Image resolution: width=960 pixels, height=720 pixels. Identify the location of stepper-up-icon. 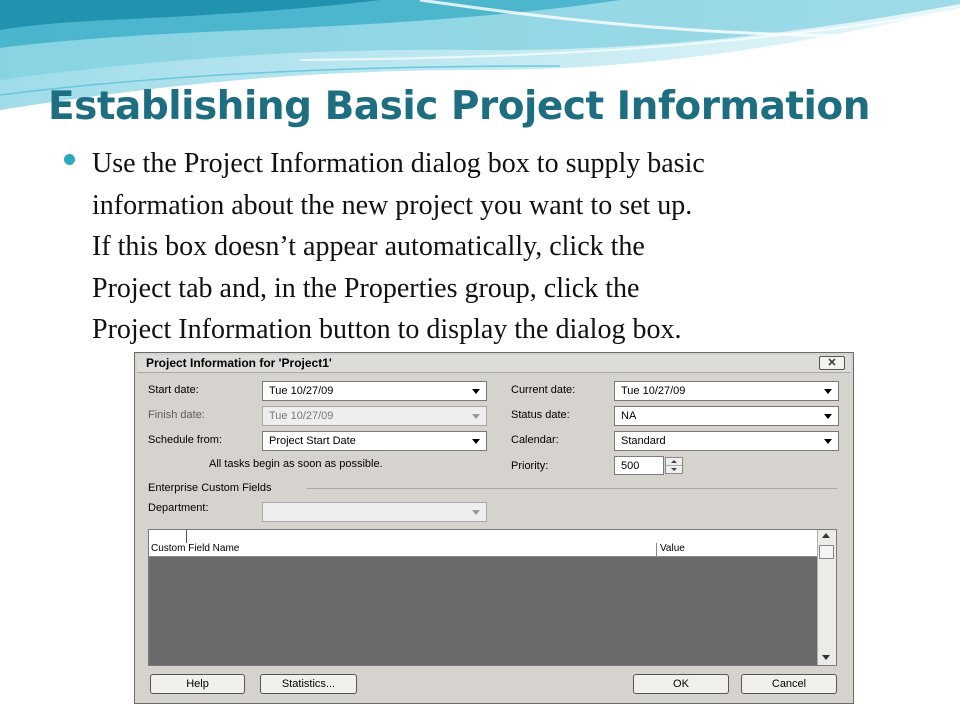
(674, 462).